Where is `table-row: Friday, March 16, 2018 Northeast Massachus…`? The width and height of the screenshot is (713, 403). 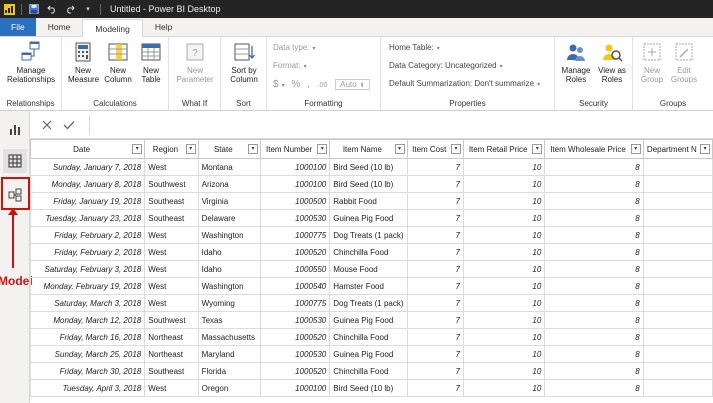
table-row: Friday, March 16, 2018 Northeast Massachus… is located at coordinates (371, 337).